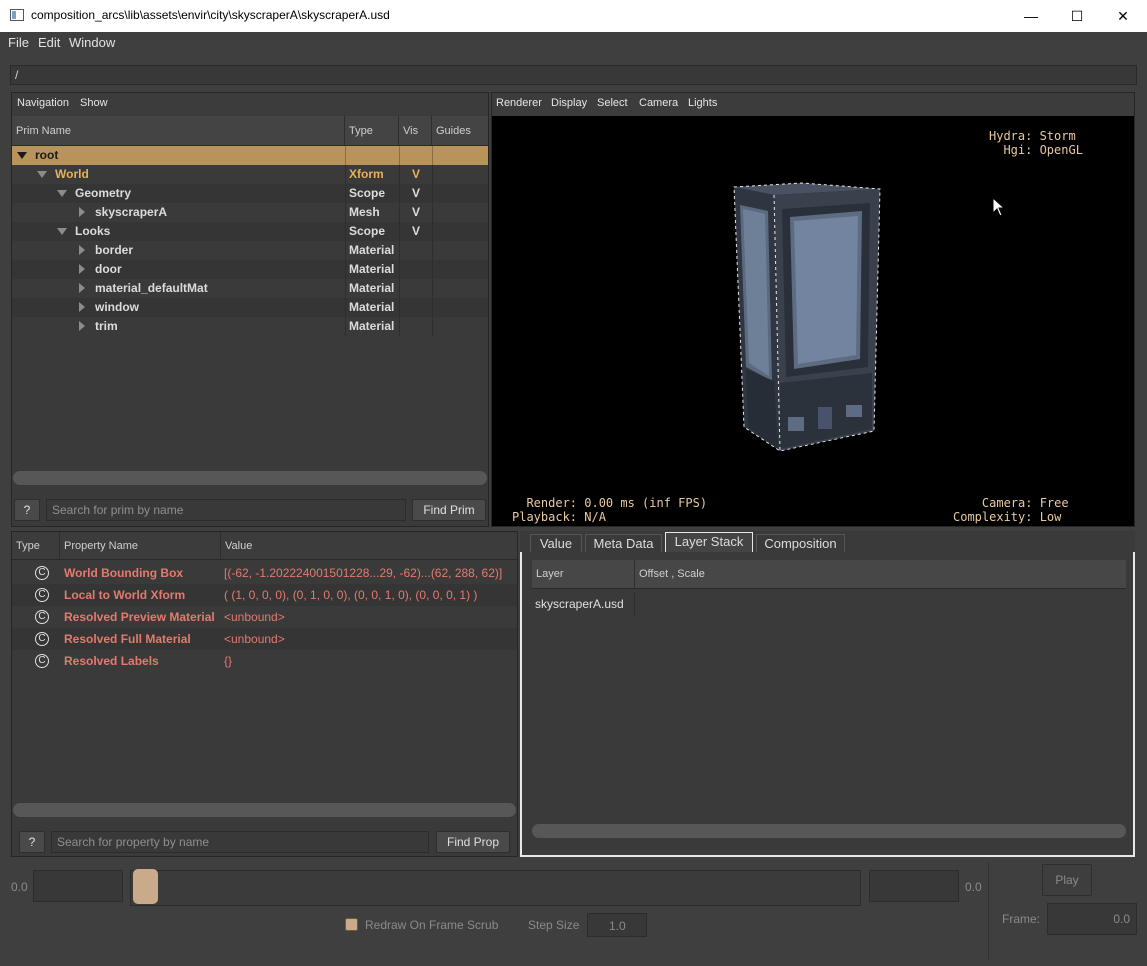 The width and height of the screenshot is (1147, 966). Describe the element at coordinates (18, 42) in the screenshot. I see `menu-file: File` at that location.